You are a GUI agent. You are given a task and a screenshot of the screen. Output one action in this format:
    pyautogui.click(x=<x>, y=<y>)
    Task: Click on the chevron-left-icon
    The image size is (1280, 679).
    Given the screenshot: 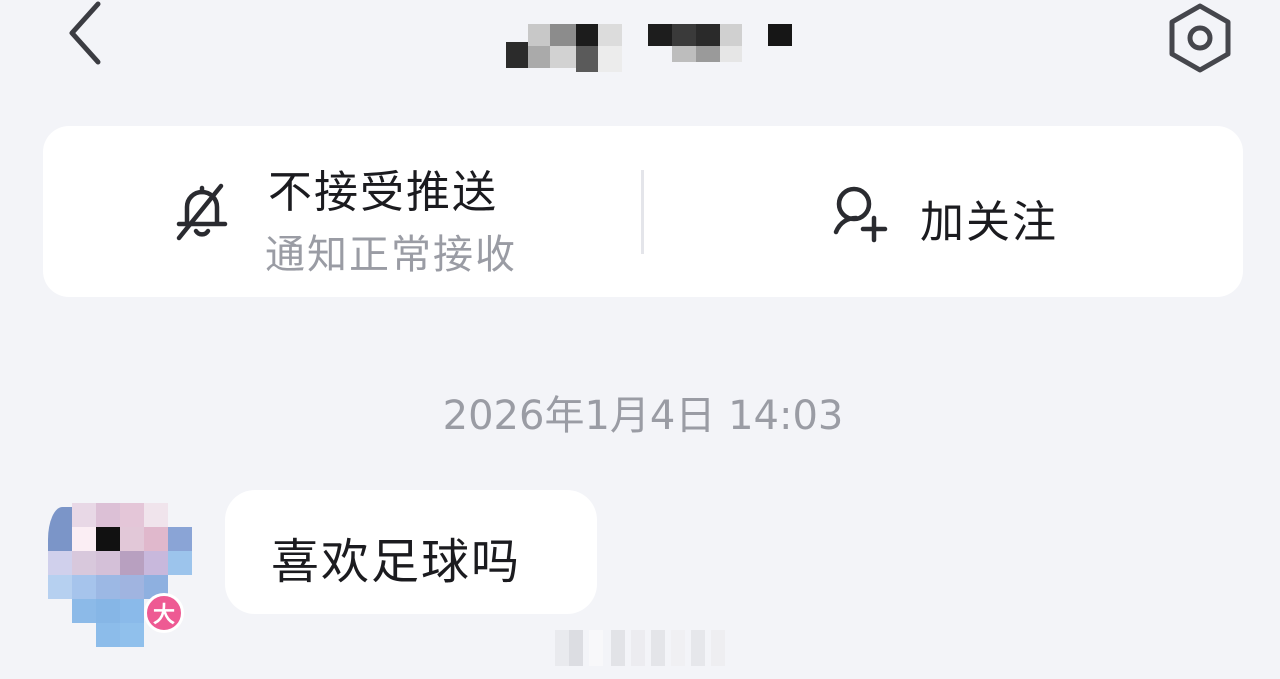 What is the action you would take?
    pyautogui.click(x=85, y=33)
    